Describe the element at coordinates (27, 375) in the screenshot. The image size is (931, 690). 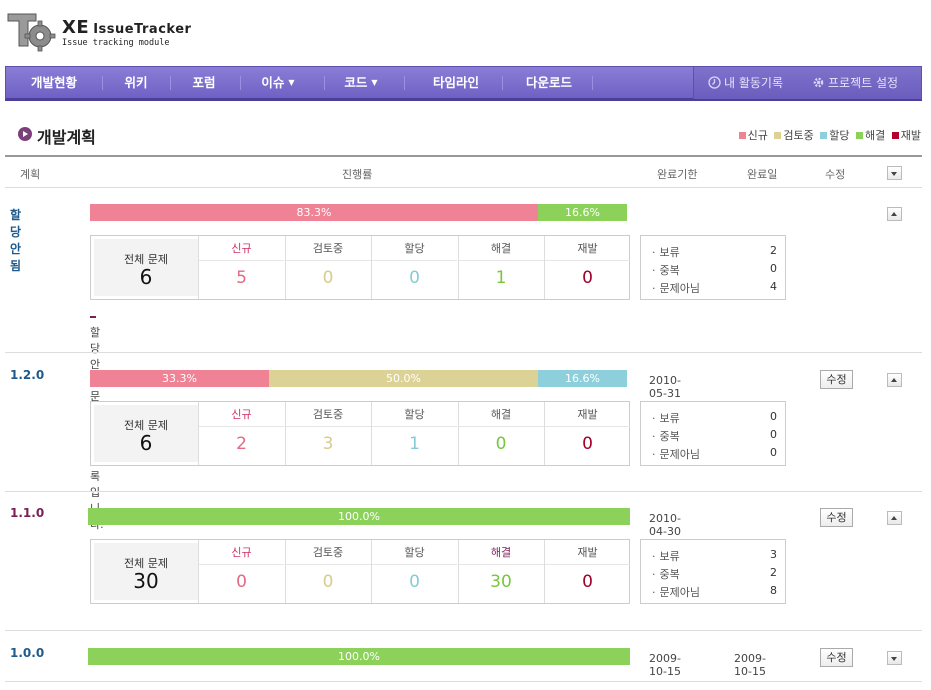
I see `plan-name: 1.2.0` at that location.